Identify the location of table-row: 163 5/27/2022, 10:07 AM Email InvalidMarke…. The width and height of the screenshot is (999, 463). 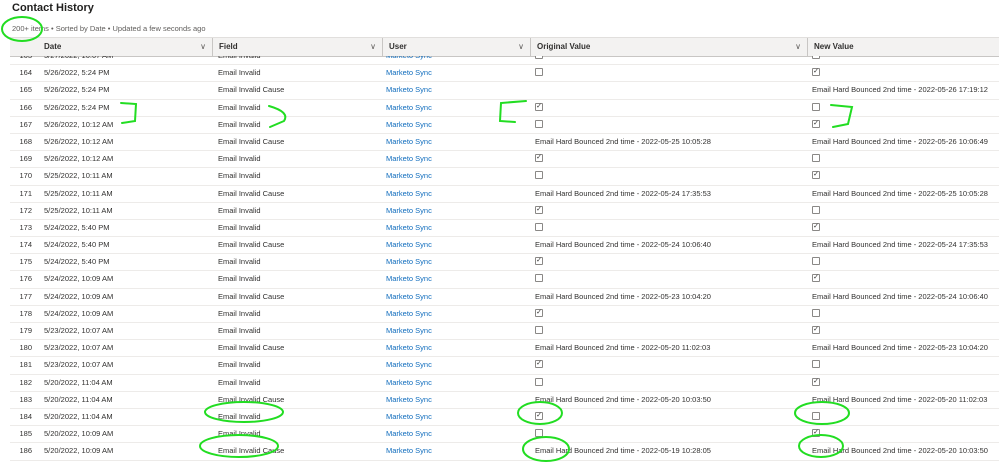
(504, 61).